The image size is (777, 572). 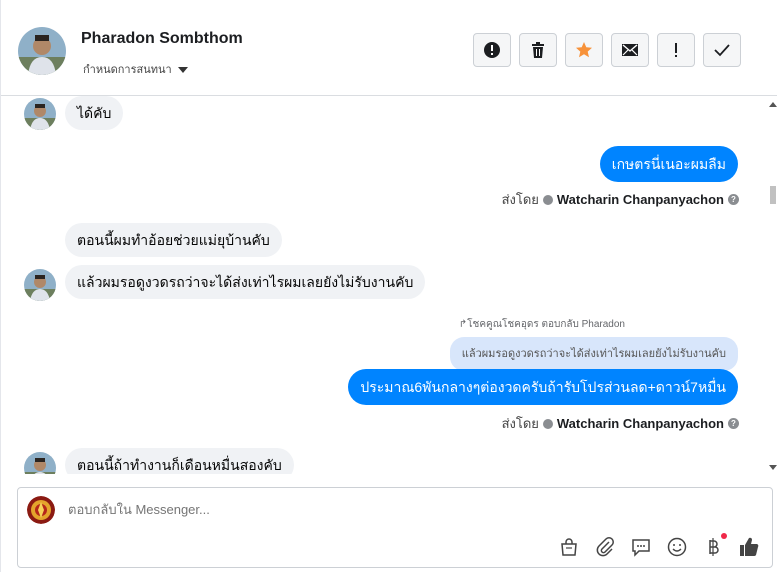 I want to click on mark-unread-button, so click(x=630, y=50).